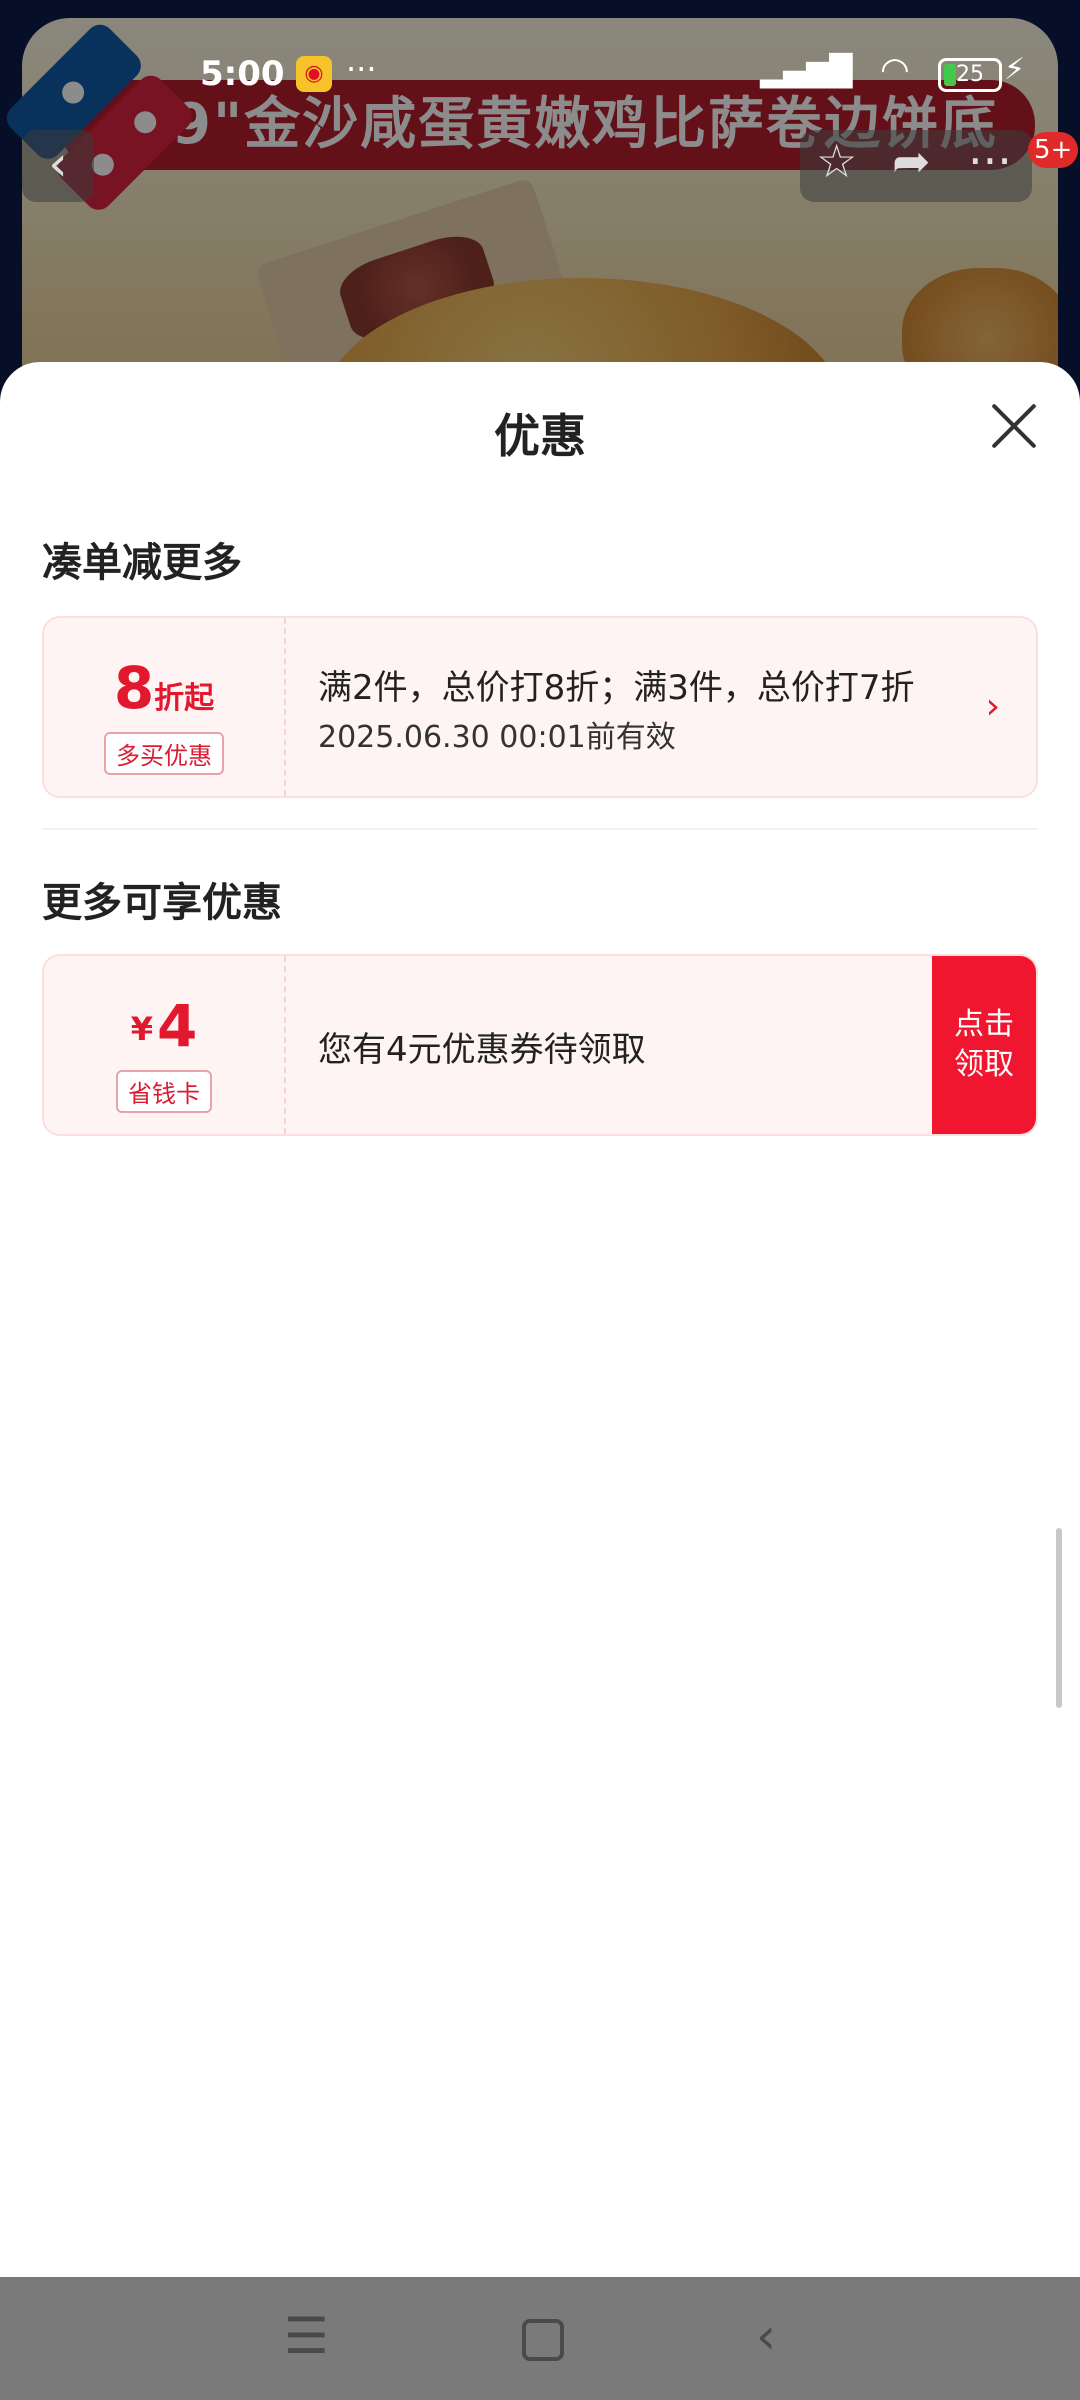  I want to click on section-divider, so click(540, 829).